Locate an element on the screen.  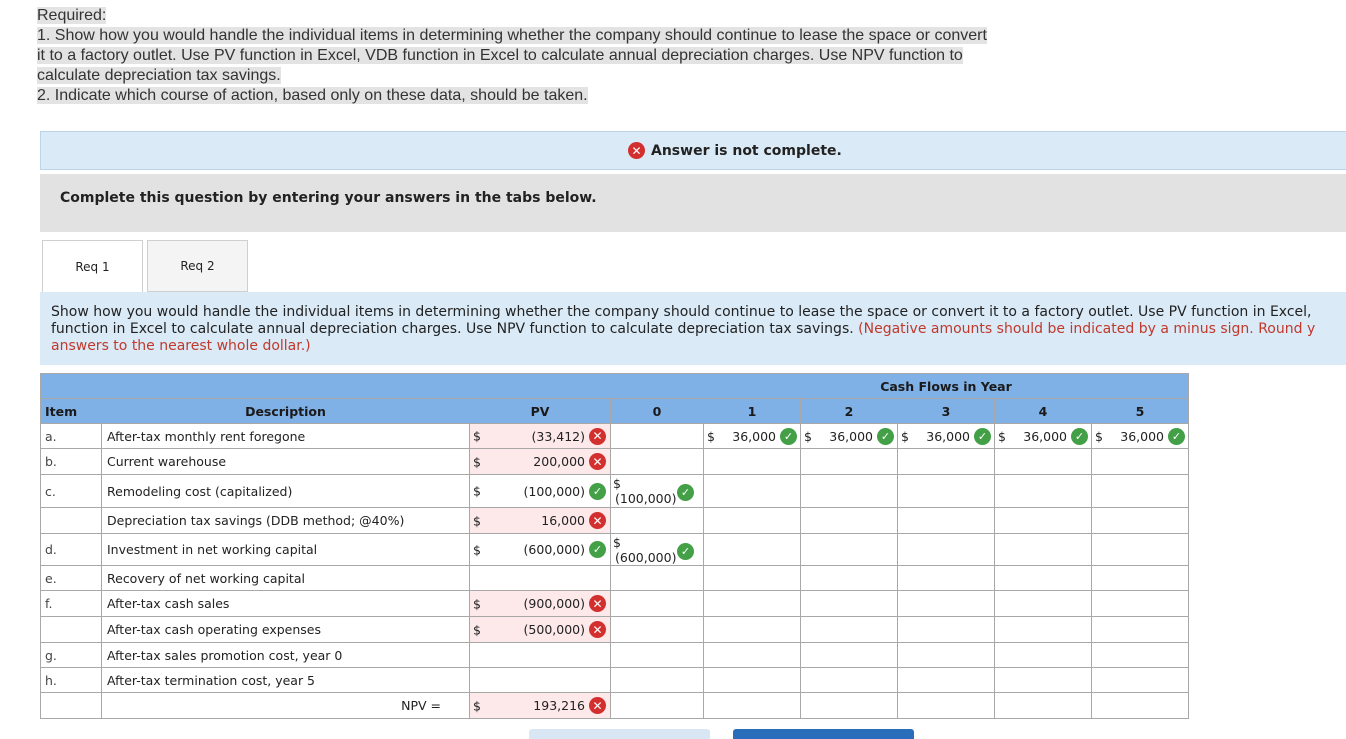
description-cell: After-tax sales promotion cost, year 0 is located at coordinates (285, 655).